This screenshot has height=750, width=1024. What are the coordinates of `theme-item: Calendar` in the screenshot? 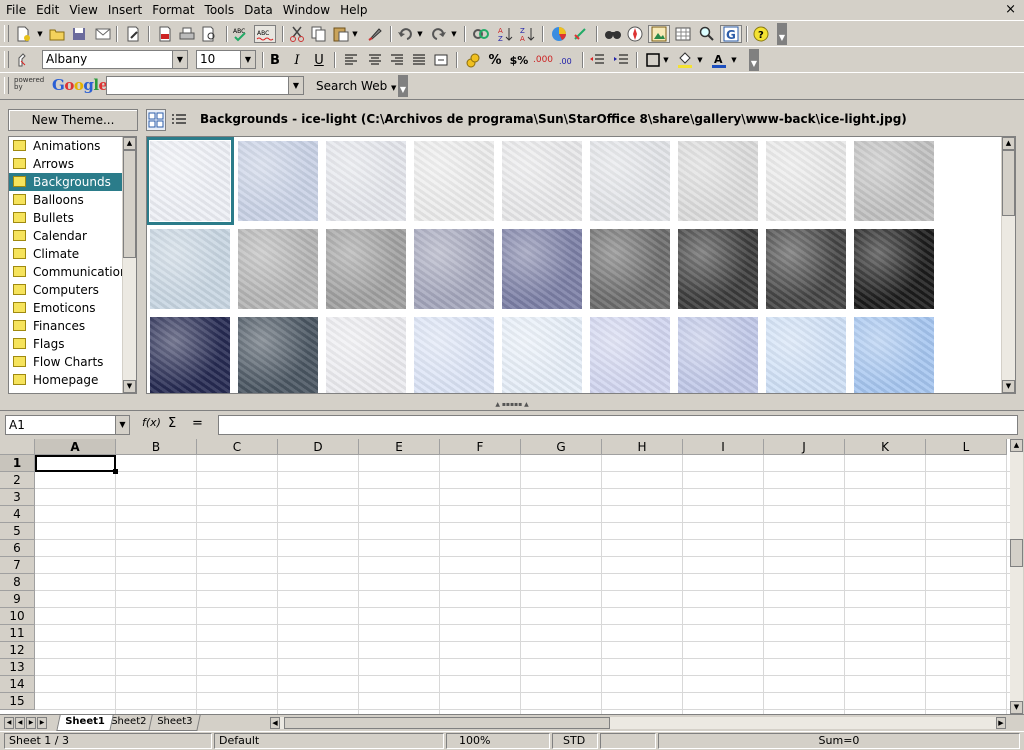 It's located at (72, 236).